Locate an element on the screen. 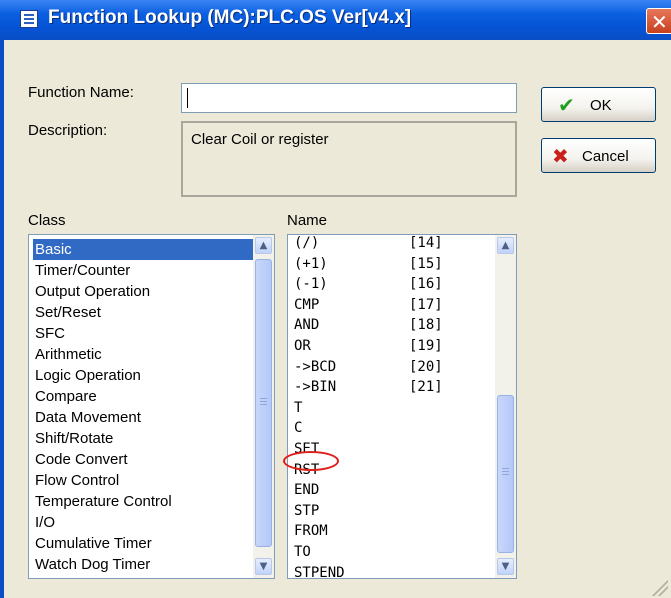 This screenshot has height=598, width=671. name-item: STPEND is located at coordinates (319, 570).